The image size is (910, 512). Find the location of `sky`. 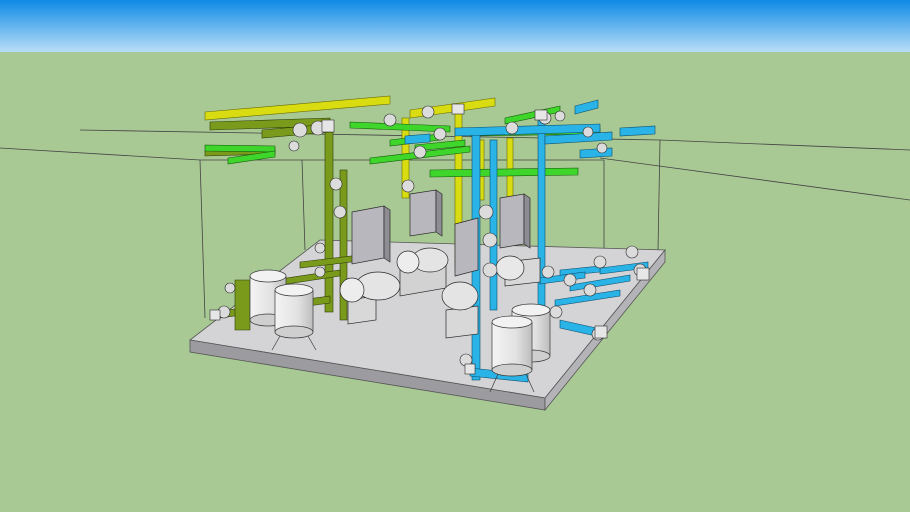

sky is located at coordinates (455, 26).